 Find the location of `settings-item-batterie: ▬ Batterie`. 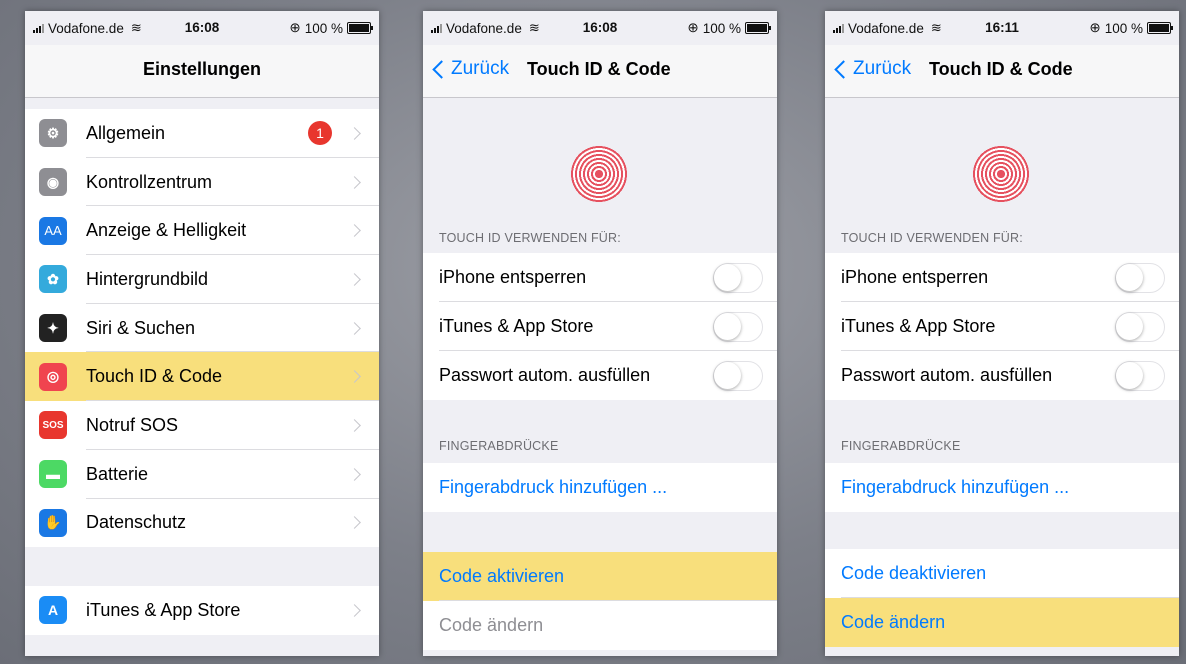

settings-item-batterie: ▬ Batterie is located at coordinates (202, 474).